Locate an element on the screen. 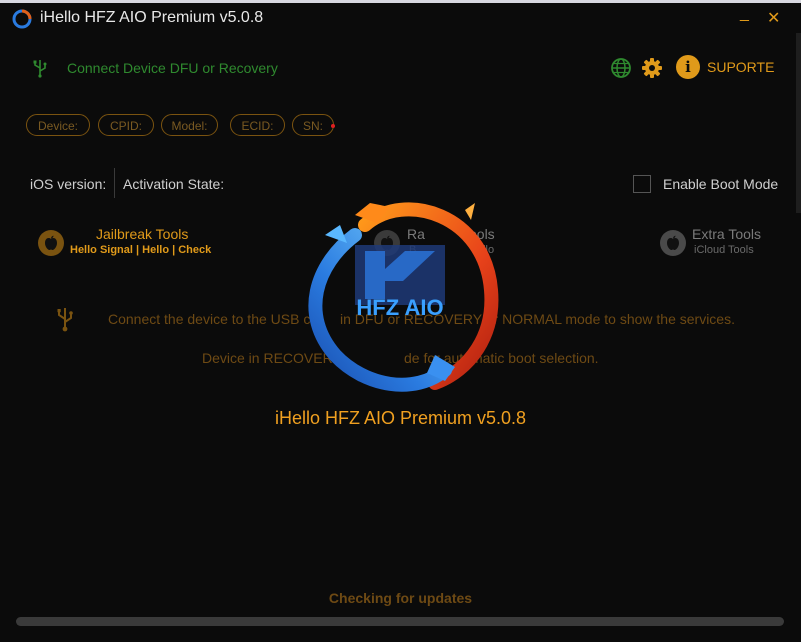  window-title: iHello HFZ AIO Premium v5.0.8 is located at coordinates (152, 17).